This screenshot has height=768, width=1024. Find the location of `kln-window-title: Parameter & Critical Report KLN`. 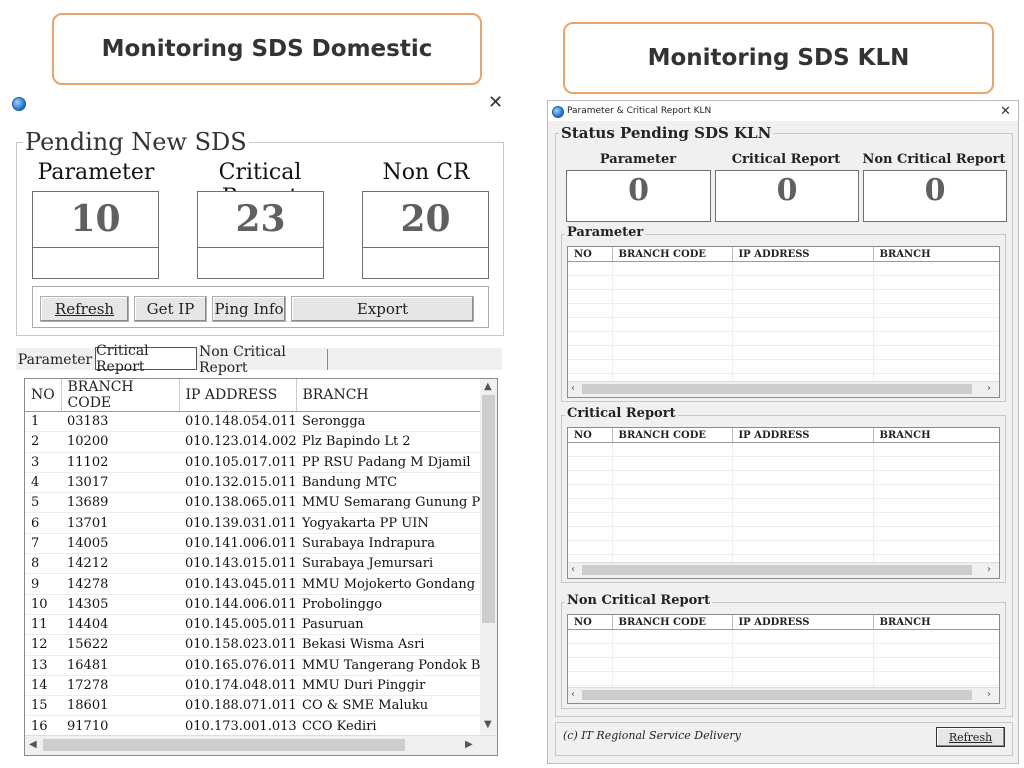

kln-window-title: Parameter & Critical Report KLN is located at coordinates (639, 111).